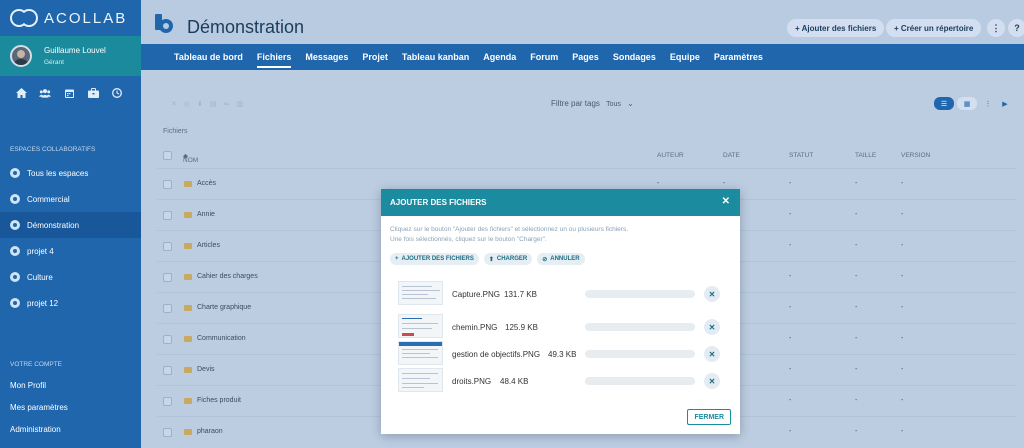  What do you see at coordinates (375, 57) in the screenshot?
I see `tab-project: Projet` at bounding box center [375, 57].